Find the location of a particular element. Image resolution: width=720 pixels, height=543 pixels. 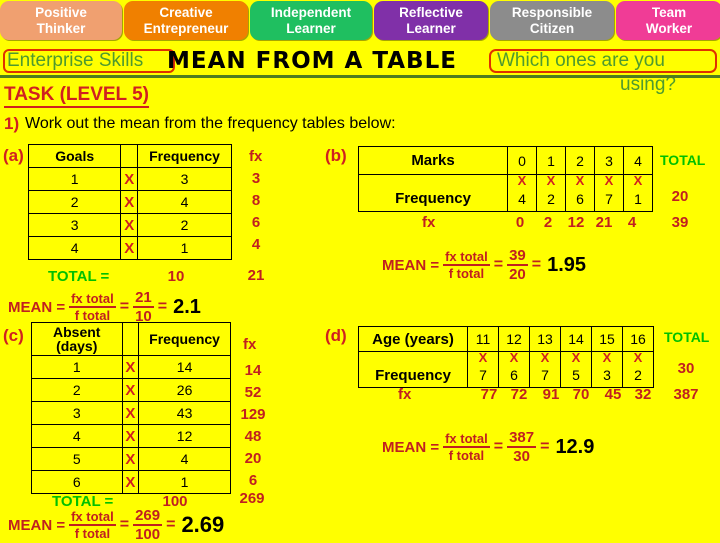

table-d-fx-value: 72 is located at coordinates (519, 394).